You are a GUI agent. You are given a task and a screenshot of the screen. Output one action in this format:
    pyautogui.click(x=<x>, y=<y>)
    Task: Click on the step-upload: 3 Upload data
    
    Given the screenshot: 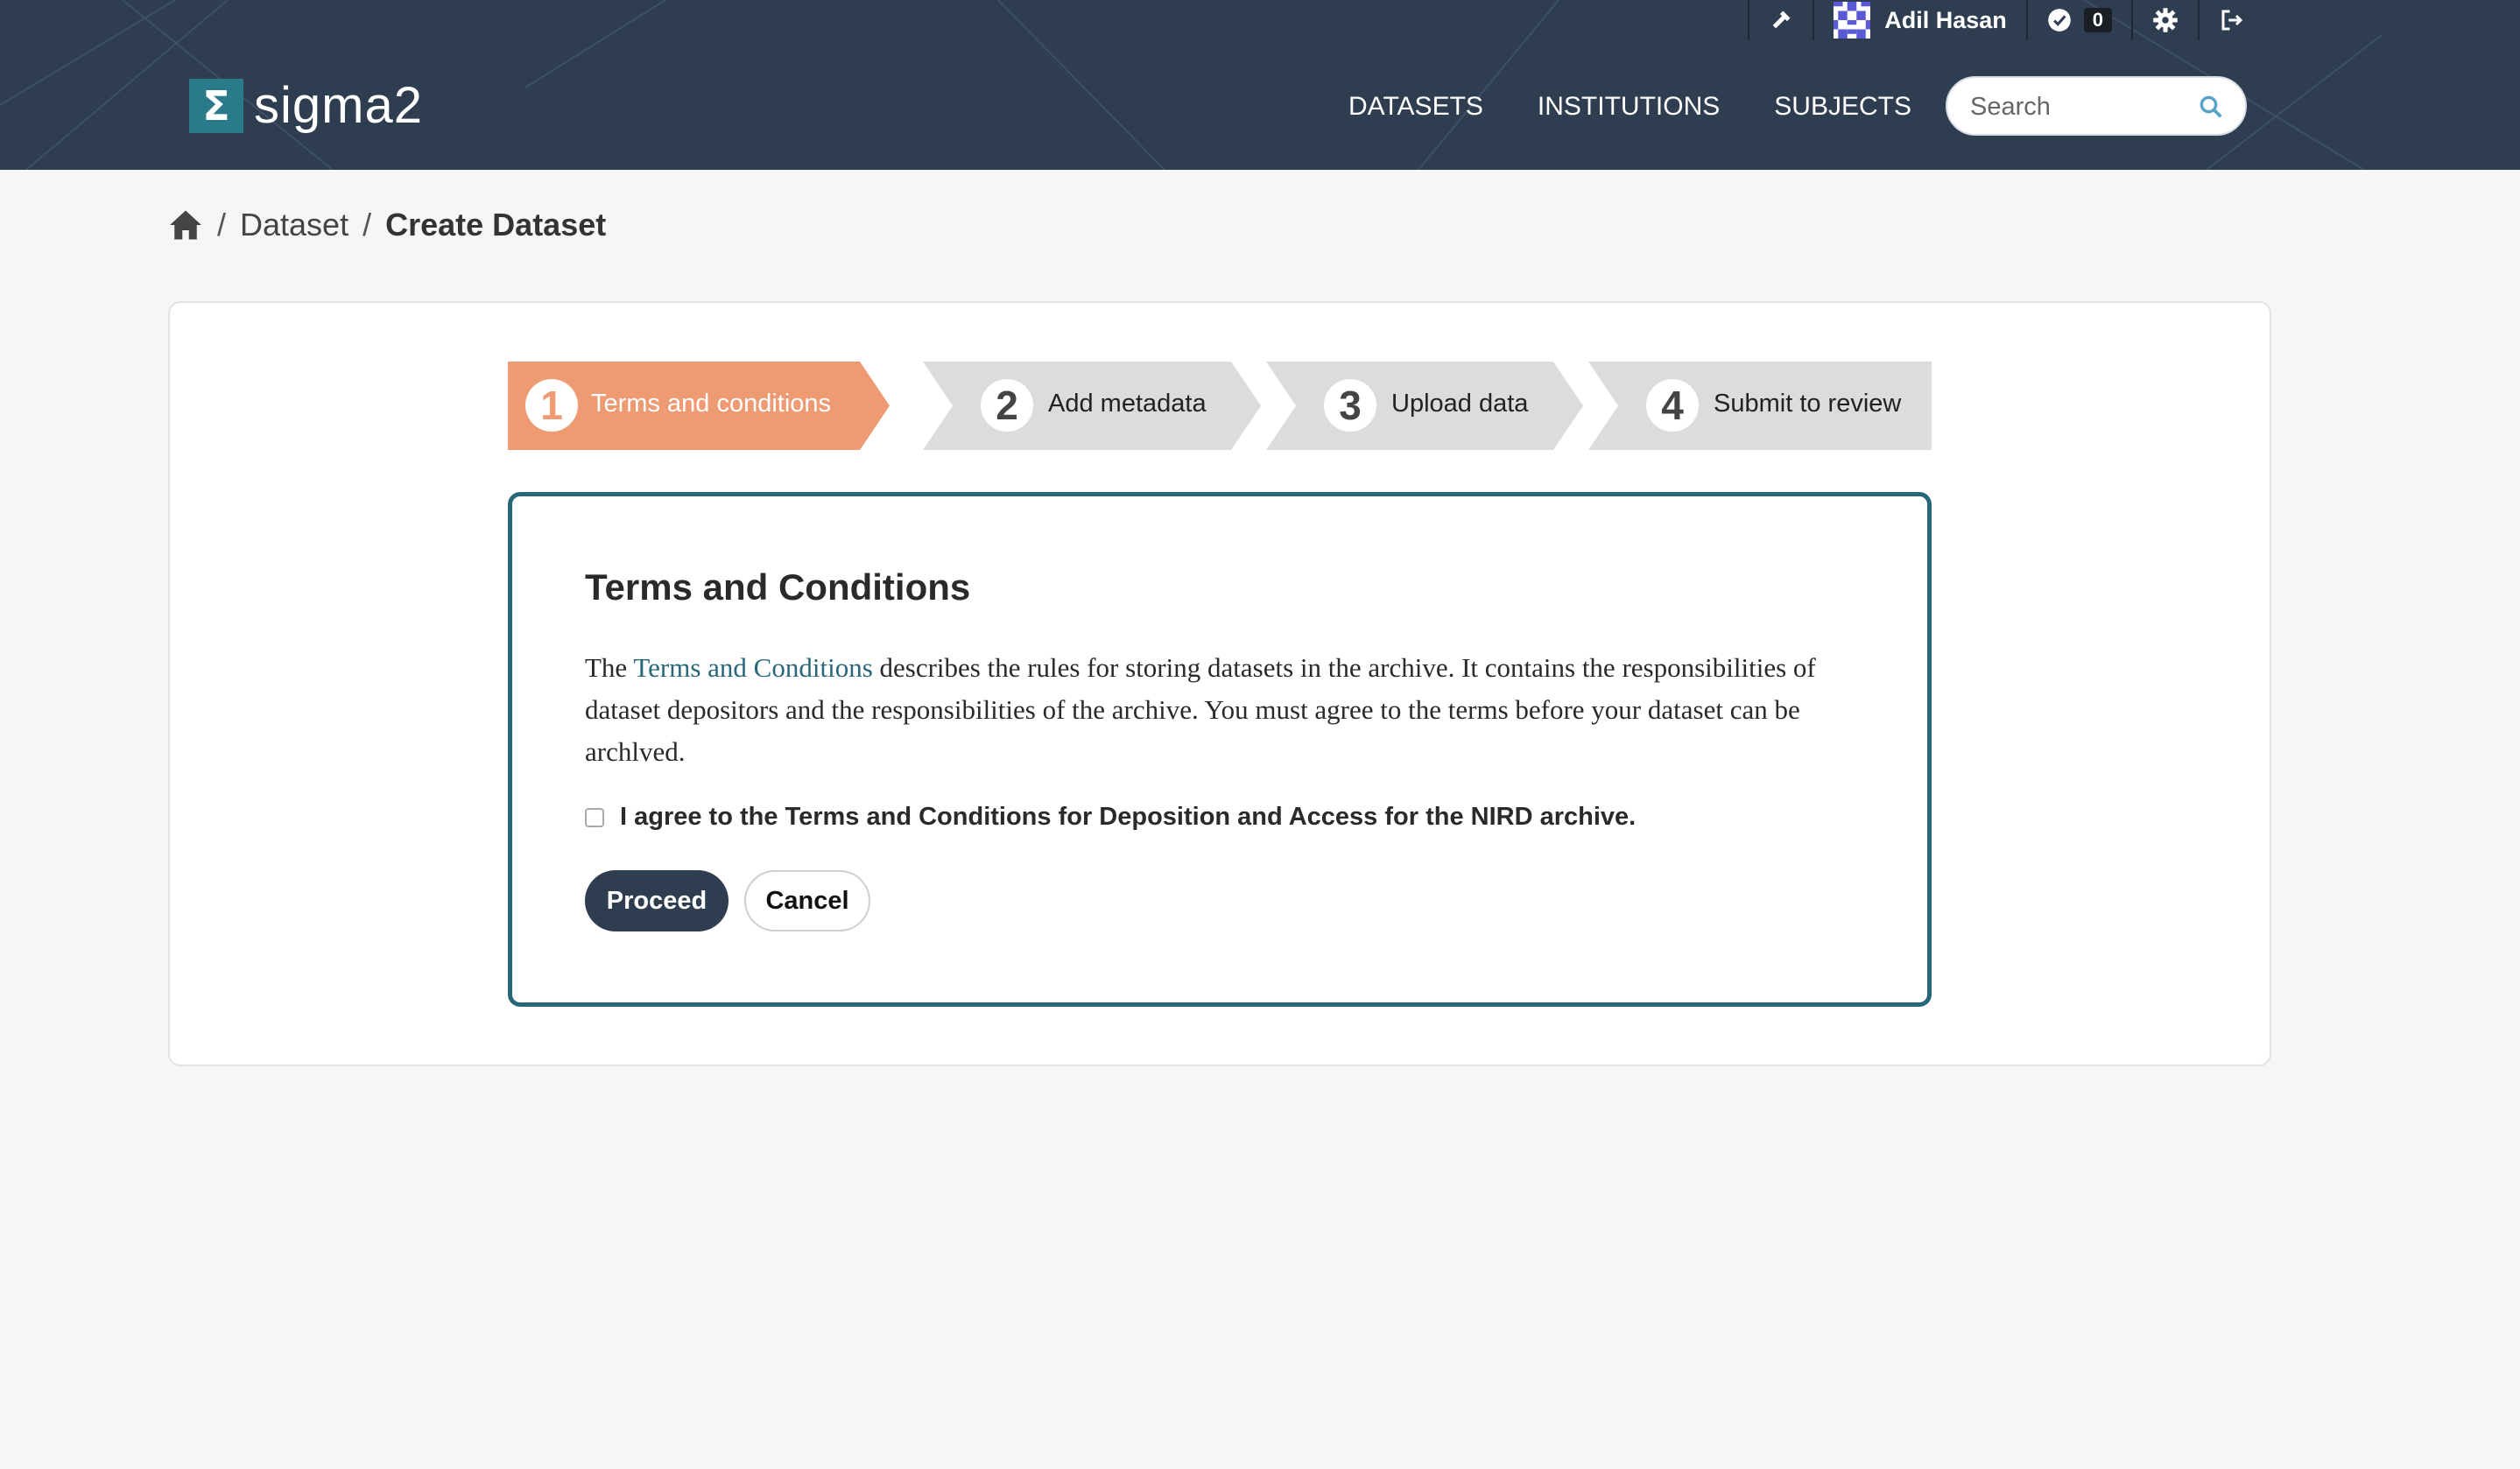 What is the action you would take?
    pyautogui.click(x=1424, y=406)
    